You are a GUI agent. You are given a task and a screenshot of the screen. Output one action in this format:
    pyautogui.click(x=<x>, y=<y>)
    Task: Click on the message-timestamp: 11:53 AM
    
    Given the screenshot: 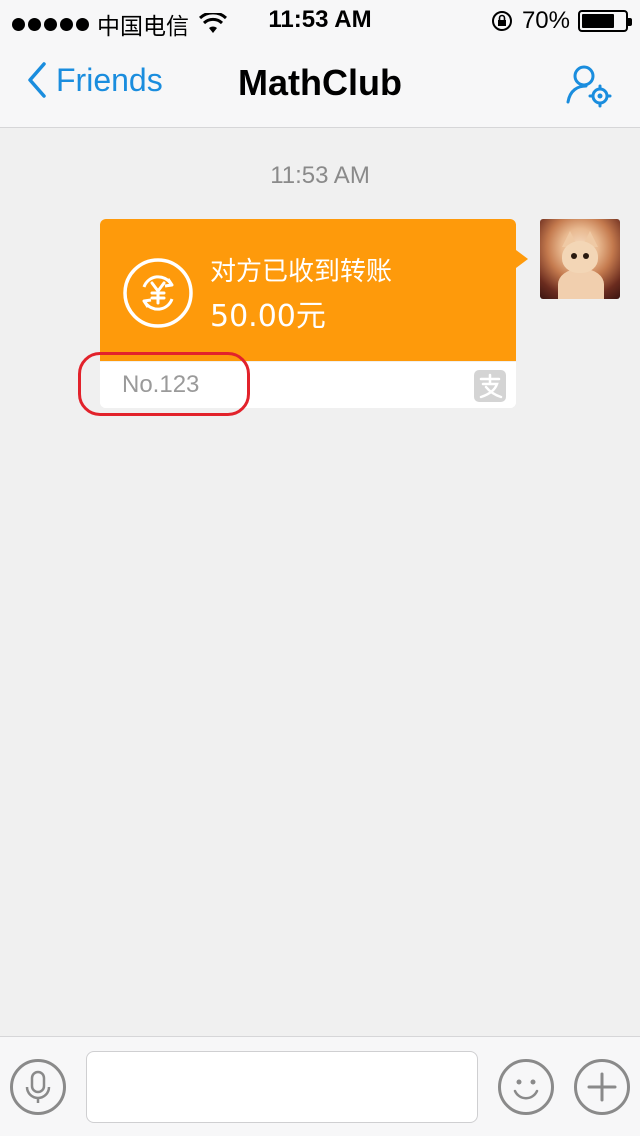 What is the action you would take?
    pyautogui.click(x=320, y=175)
    